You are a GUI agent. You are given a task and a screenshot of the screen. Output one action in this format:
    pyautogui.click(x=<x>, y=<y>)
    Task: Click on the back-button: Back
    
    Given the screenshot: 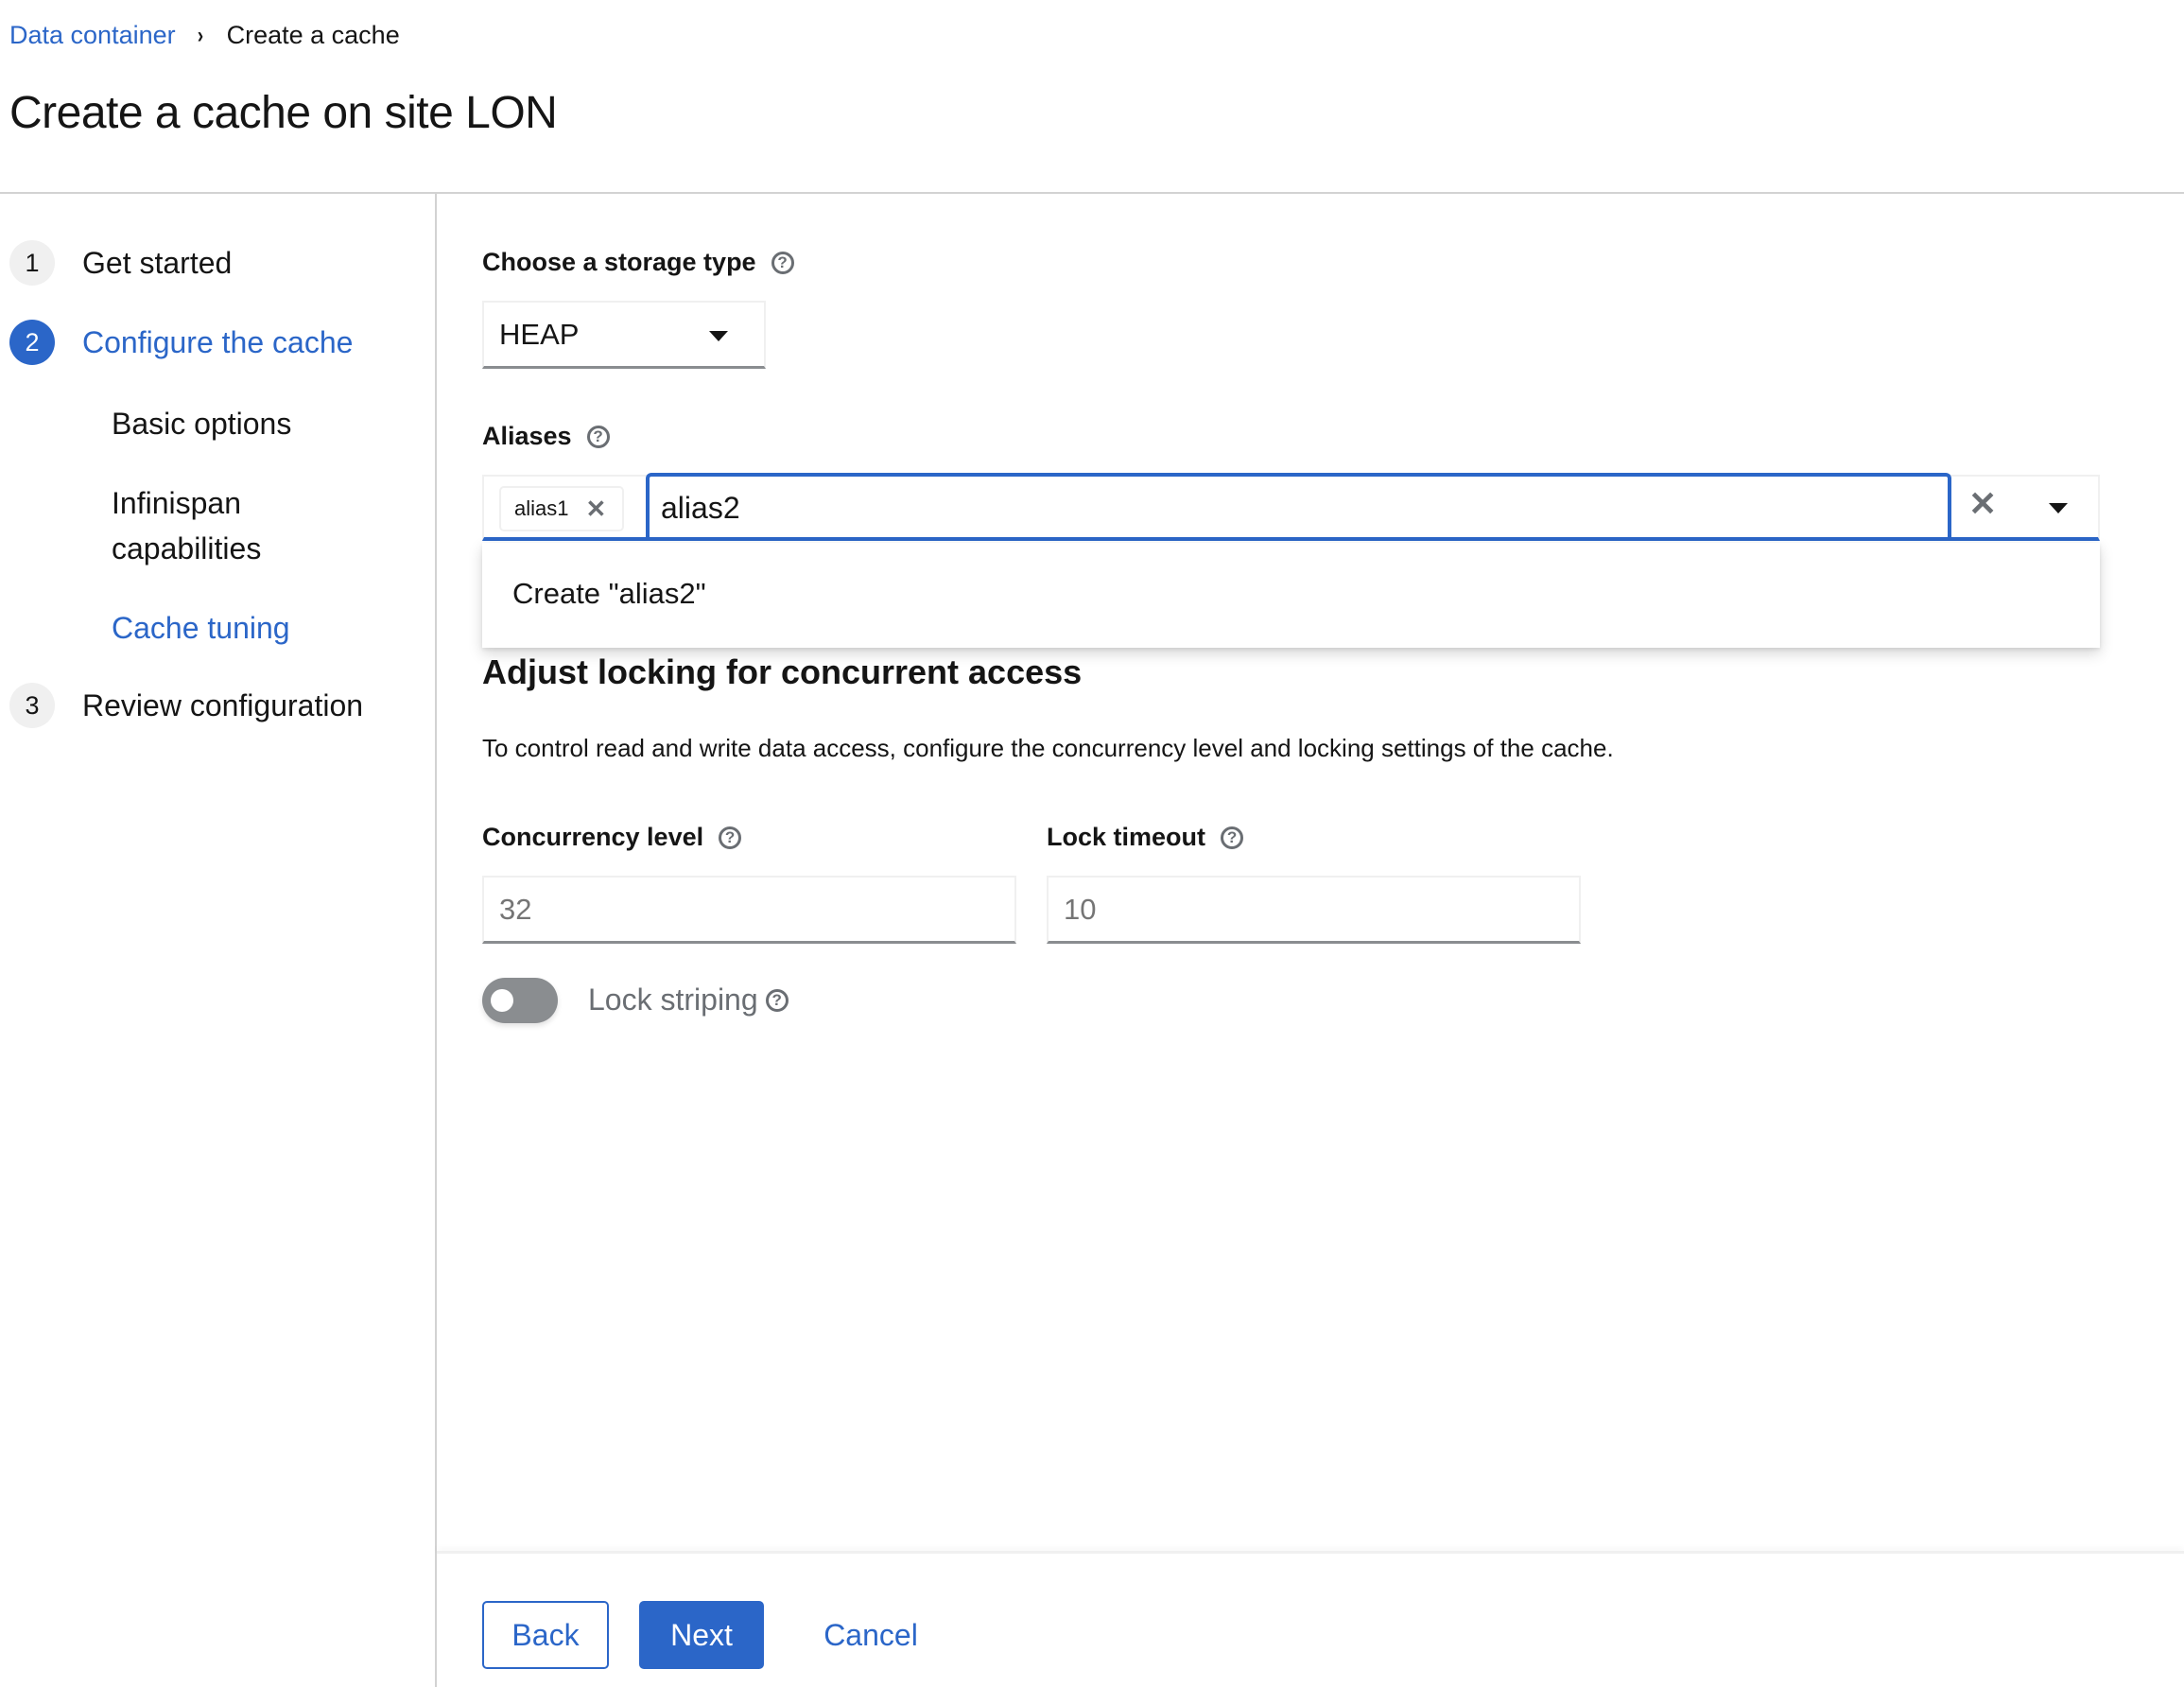 What is the action you would take?
    pyautogui.click(x=545, y=1635)
    